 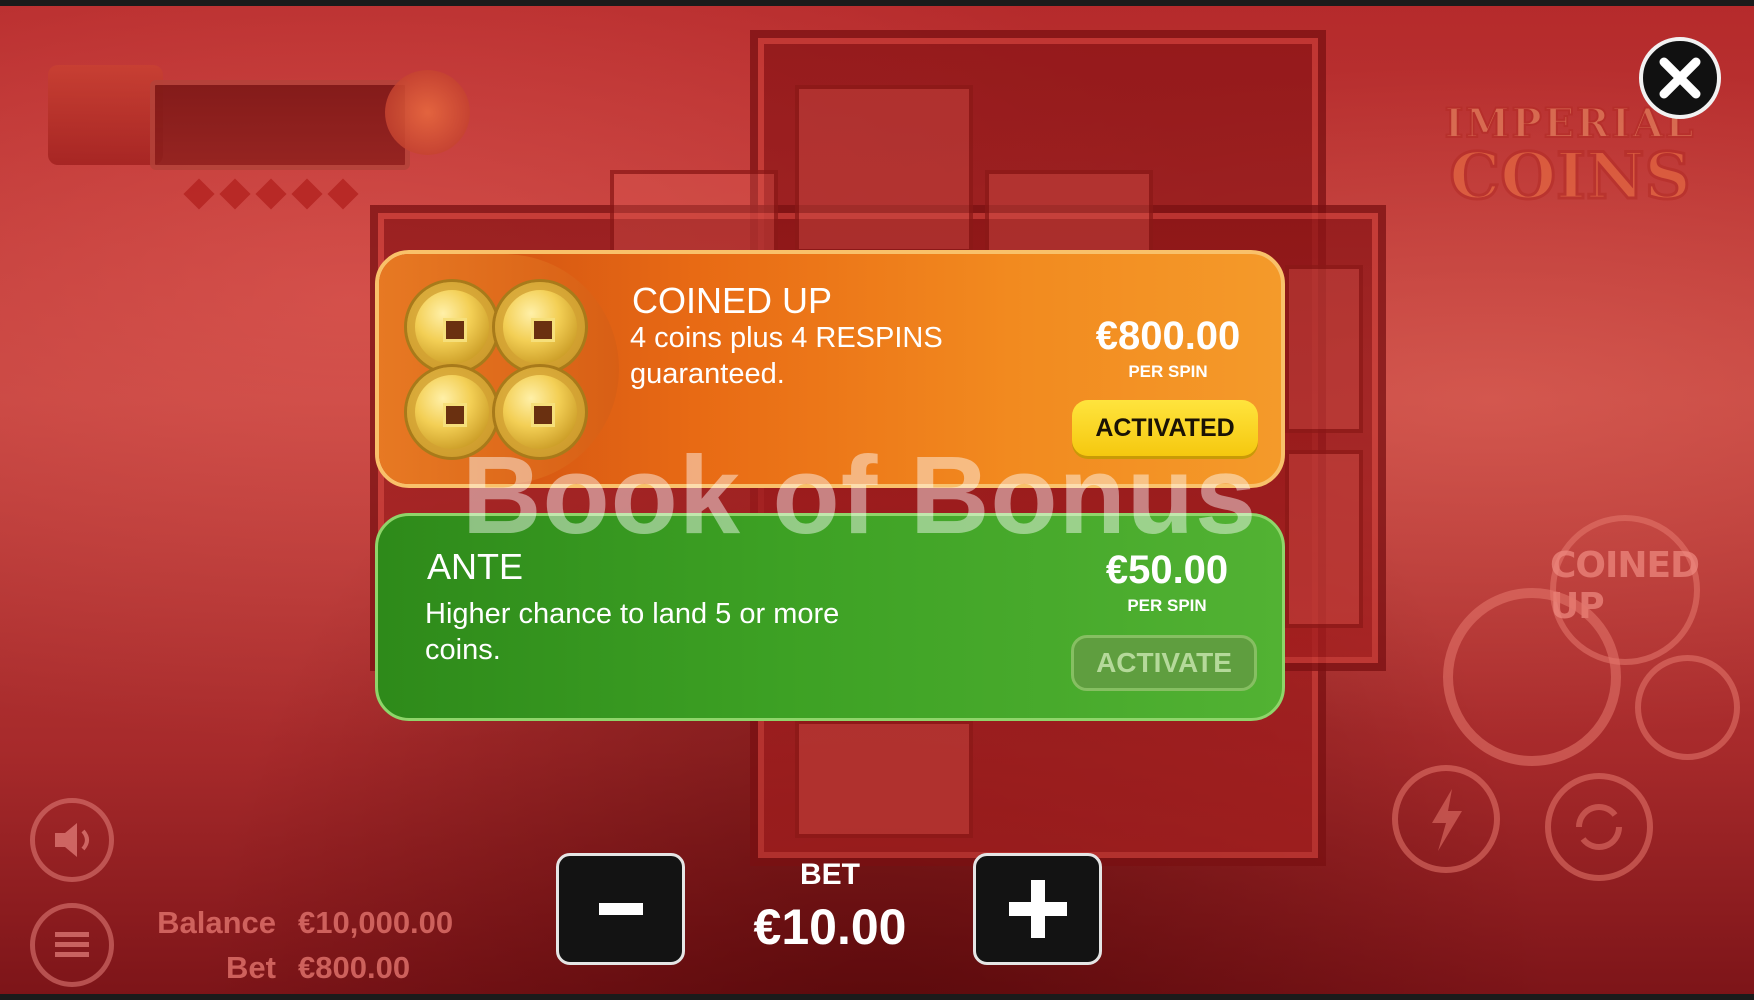 What do you see at coordinates (354, 967) in the screenshot?
I see `bet-info-value: €800.00` at bounding box center [354, 967].